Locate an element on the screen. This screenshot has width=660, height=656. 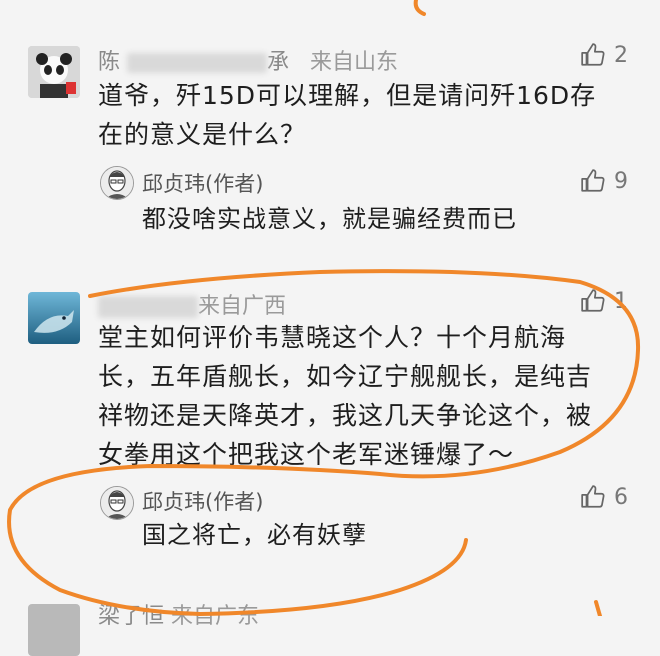
reply-like-button: 9 is located at coordinates (604, 181).